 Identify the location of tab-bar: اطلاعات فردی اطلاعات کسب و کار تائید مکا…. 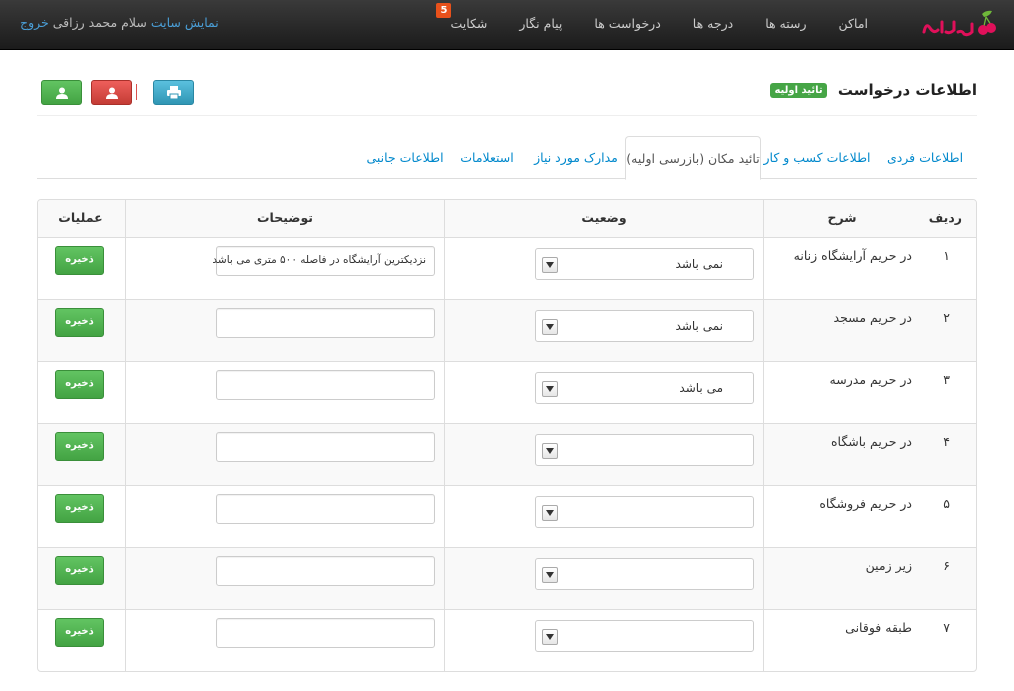
(507, 158).